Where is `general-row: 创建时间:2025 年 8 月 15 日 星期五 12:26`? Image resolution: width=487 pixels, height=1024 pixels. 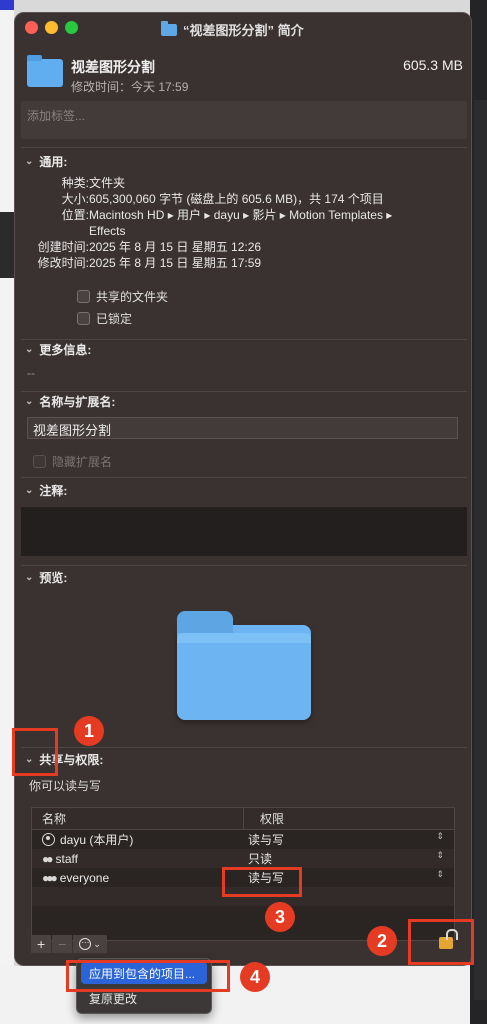 general-row: 创建时间:2025 年 8 月 15 日 星期五 12:26 is located at coordinates (149, 247).